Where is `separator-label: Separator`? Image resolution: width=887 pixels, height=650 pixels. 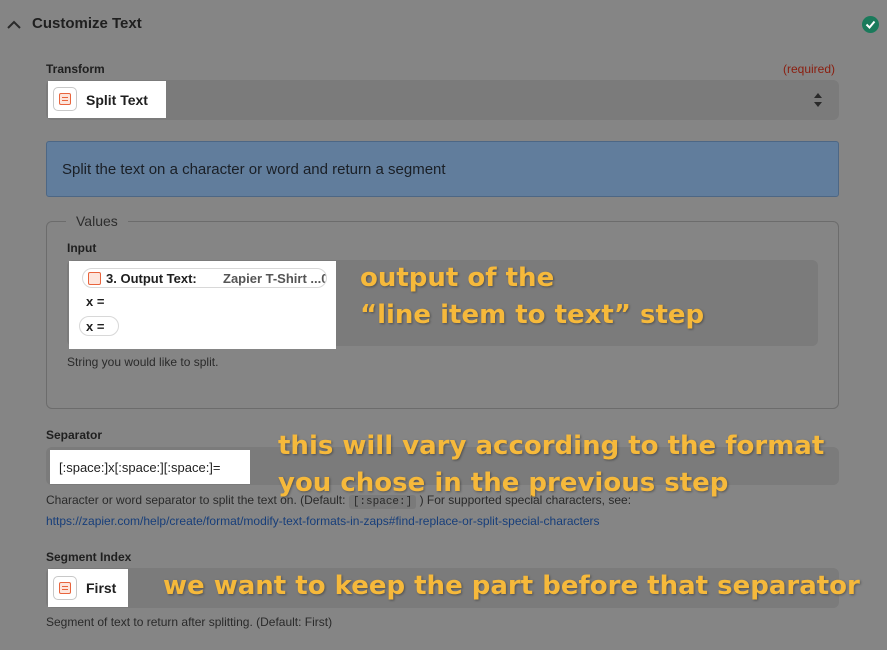 separator-label: Separator is located at coordinates (74, 435).